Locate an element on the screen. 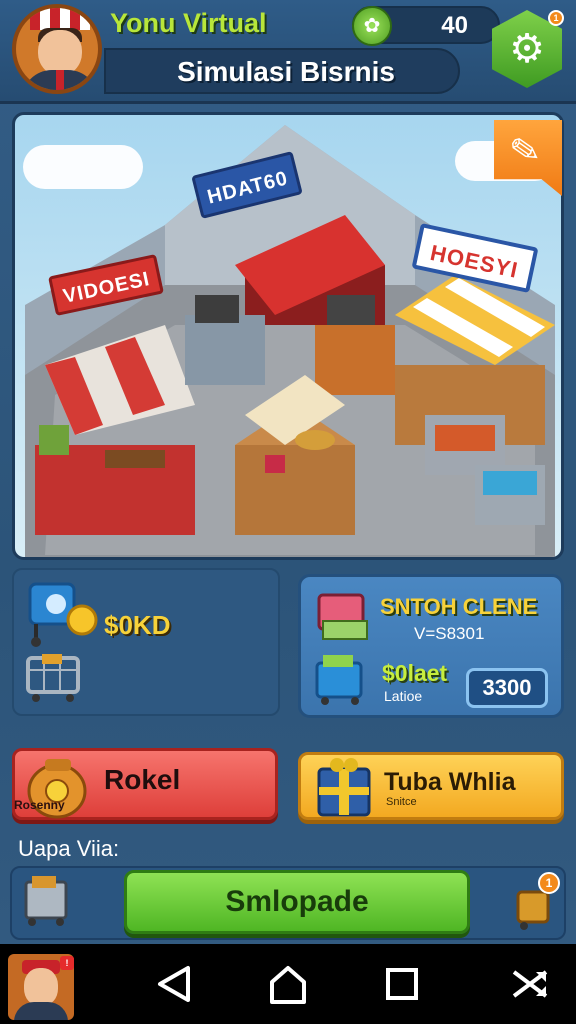  cash-value: $0KD is located at coordinates (137, 625).